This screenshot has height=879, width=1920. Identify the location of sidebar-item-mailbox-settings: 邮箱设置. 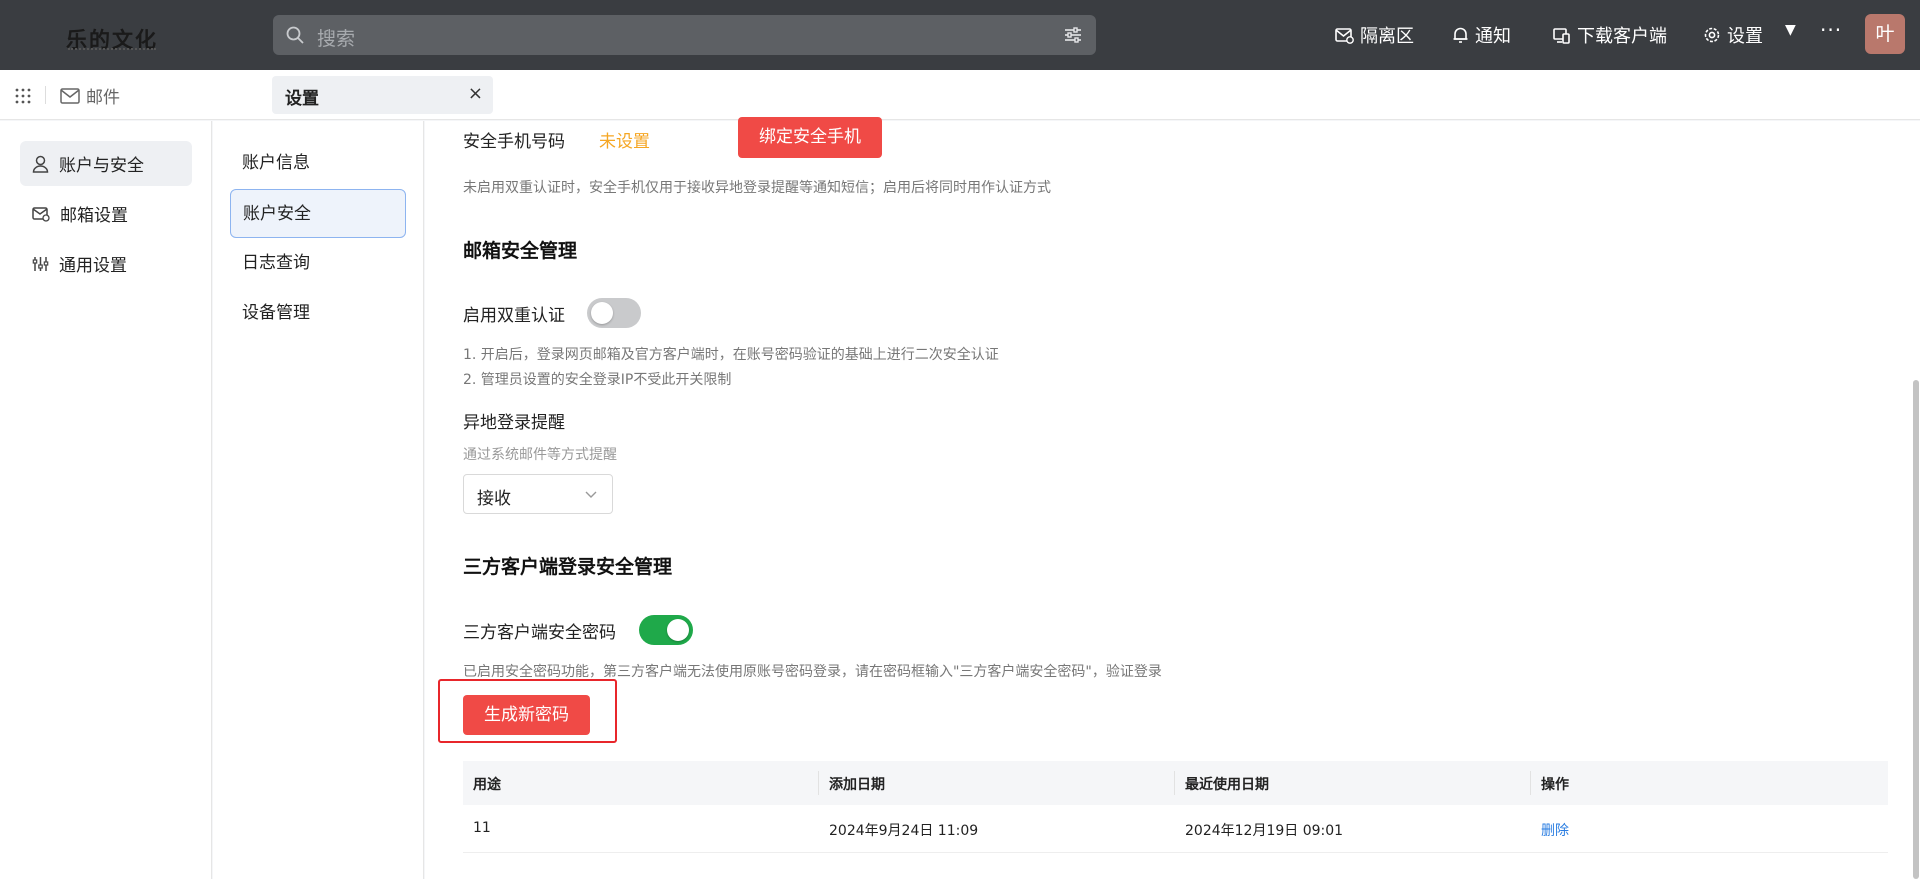
(106, 213).